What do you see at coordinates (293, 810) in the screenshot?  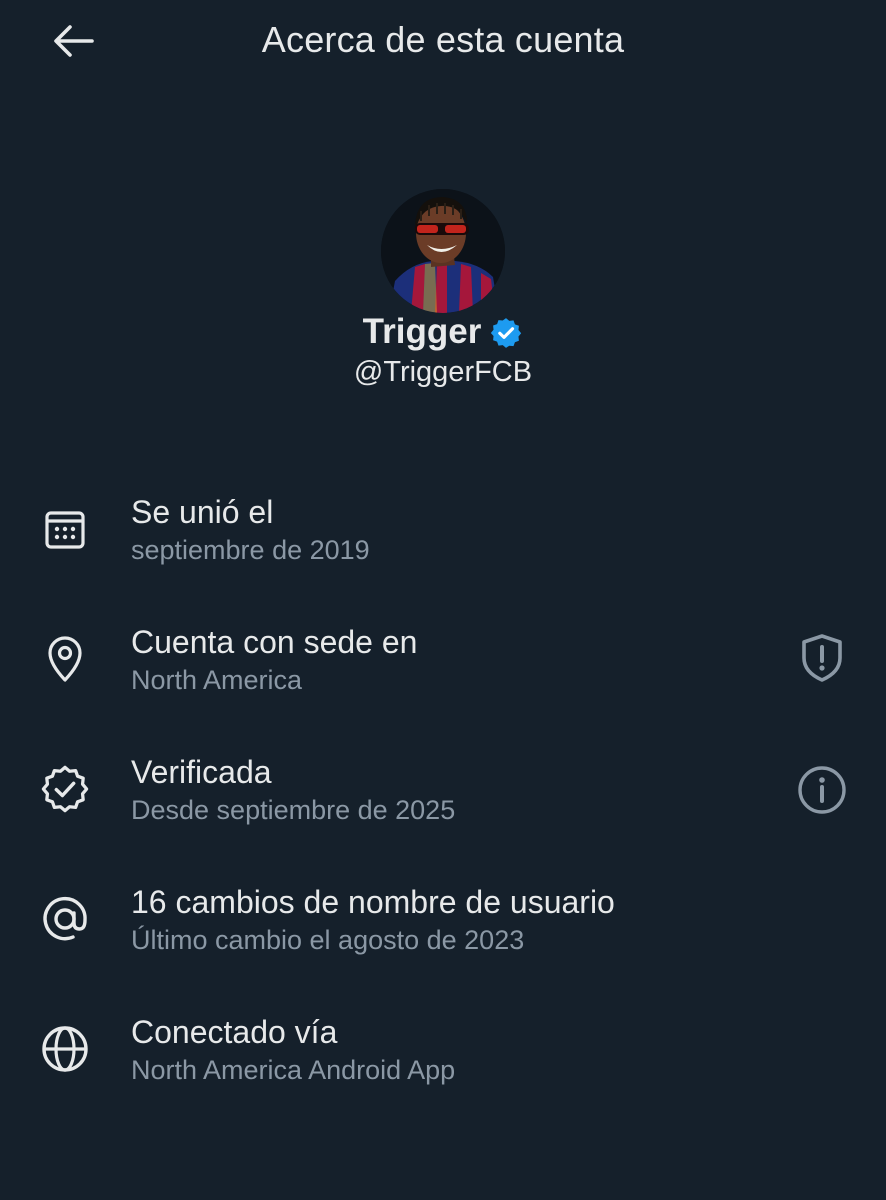 I see `info-subtitle: Desde septiembre de 2025` at bounding box center [293, 810].